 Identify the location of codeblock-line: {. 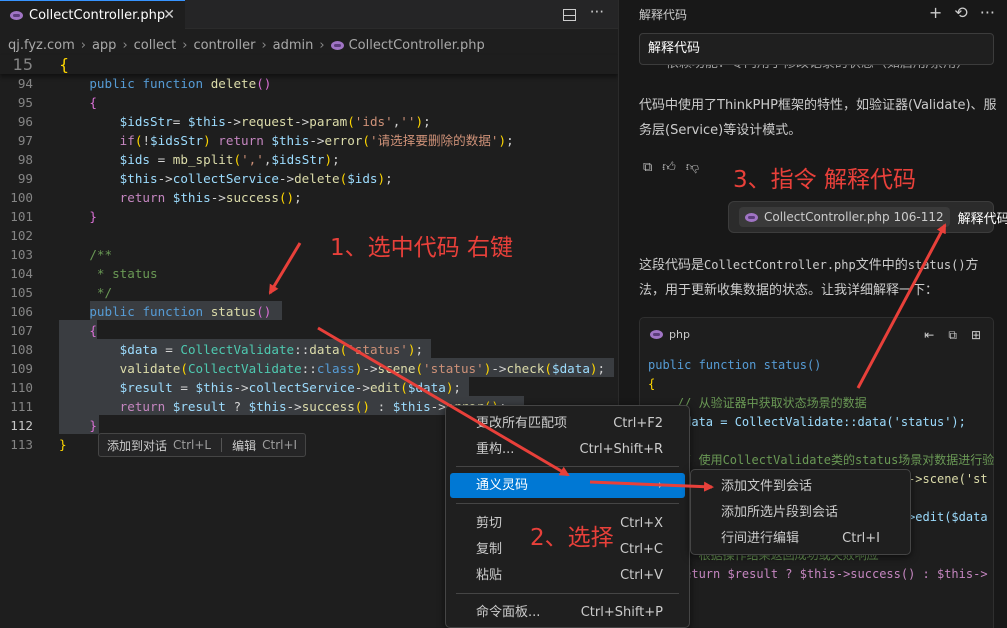
(652, 384).